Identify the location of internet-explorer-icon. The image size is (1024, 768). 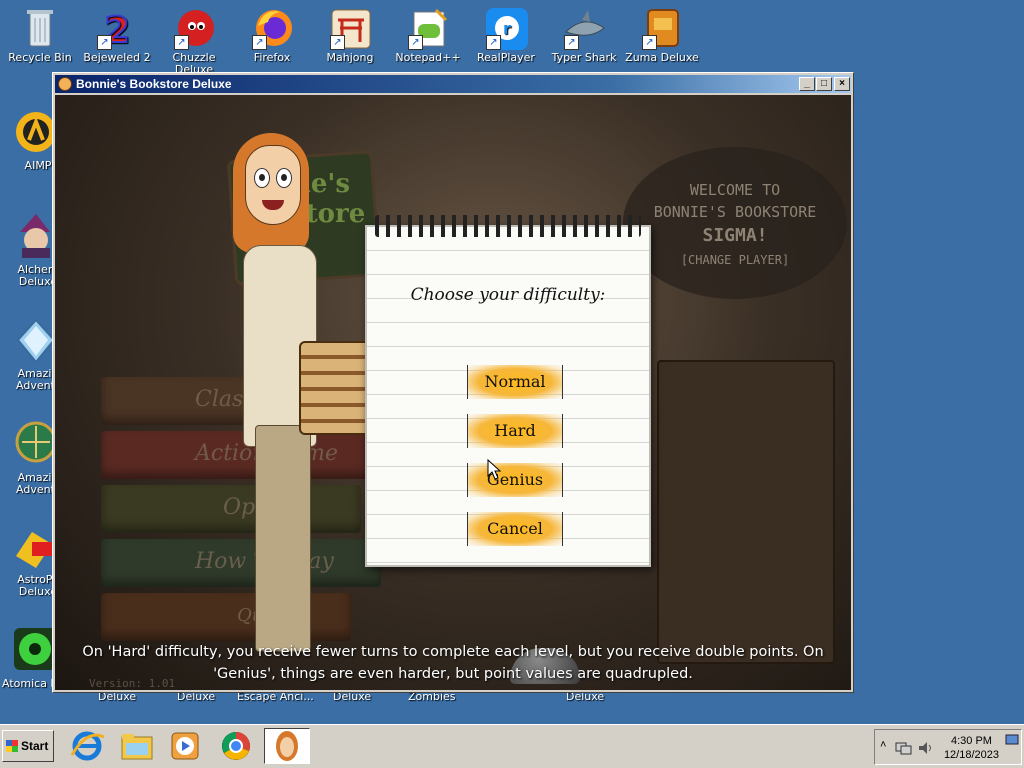
(87, 746).